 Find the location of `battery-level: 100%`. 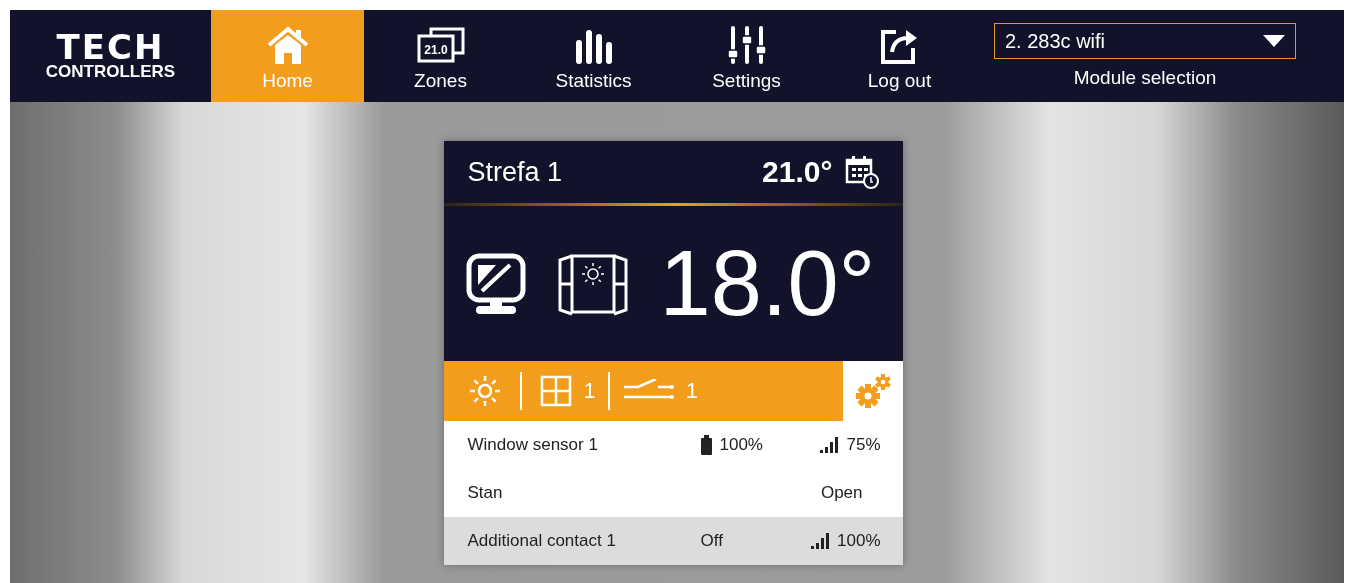

battery-level: 100% is located at coordinates (741, 445).